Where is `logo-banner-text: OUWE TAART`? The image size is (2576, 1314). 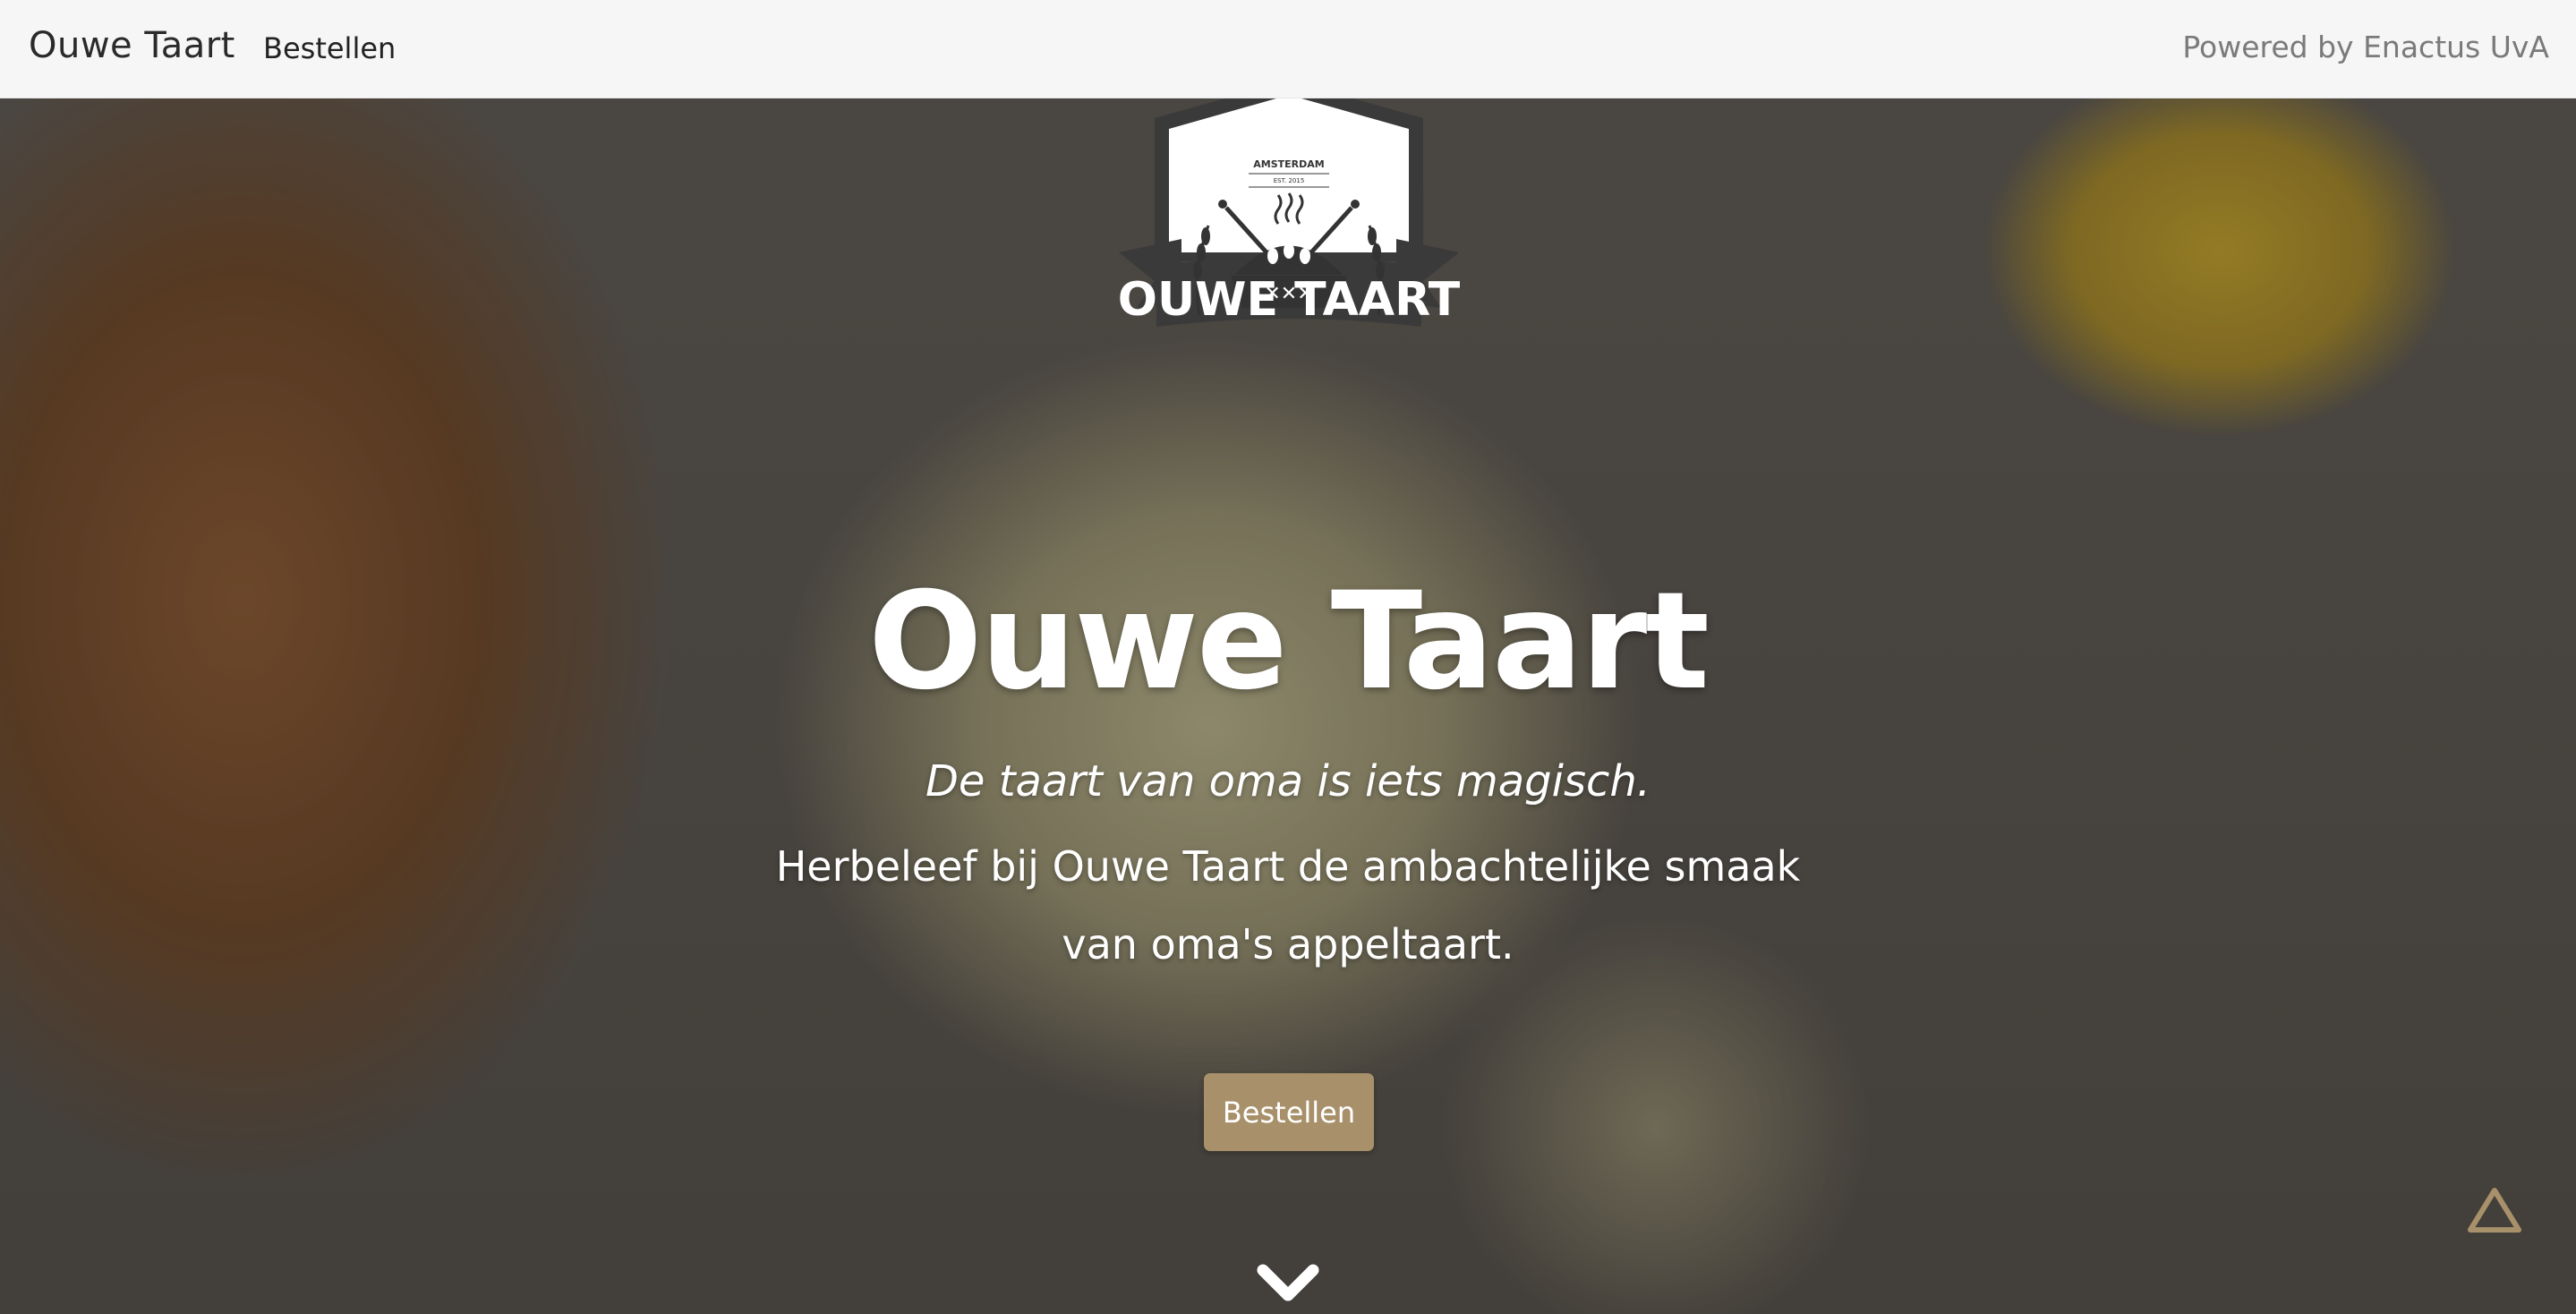
logo-banner-text: OUWE TAART is located at coordinates (1289, 300).